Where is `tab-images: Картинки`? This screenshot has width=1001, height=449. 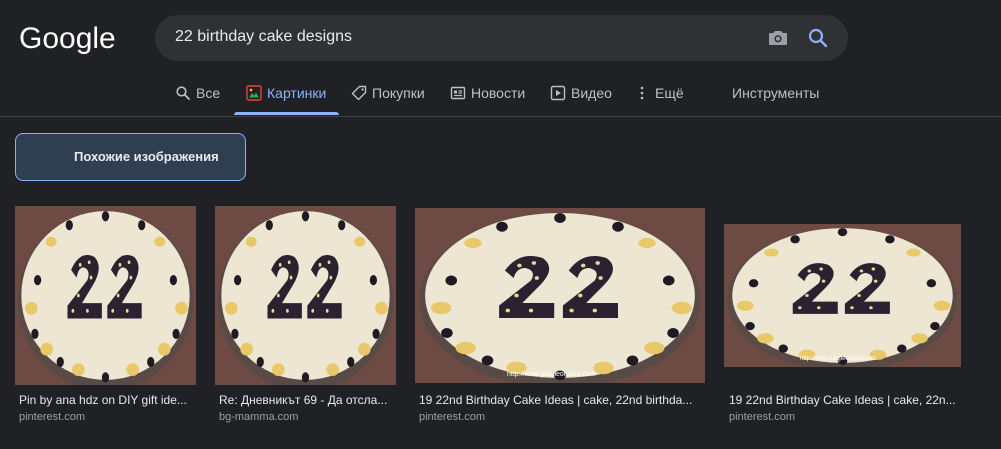 tab-images: Картинки is located at coordinates (286, 93).